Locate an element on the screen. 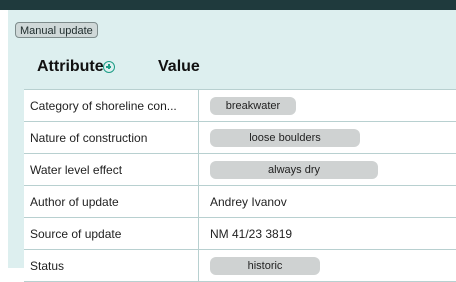 This screenshot has width=456, height=282. value-cell: always dry is located at coordinates (328, 169).